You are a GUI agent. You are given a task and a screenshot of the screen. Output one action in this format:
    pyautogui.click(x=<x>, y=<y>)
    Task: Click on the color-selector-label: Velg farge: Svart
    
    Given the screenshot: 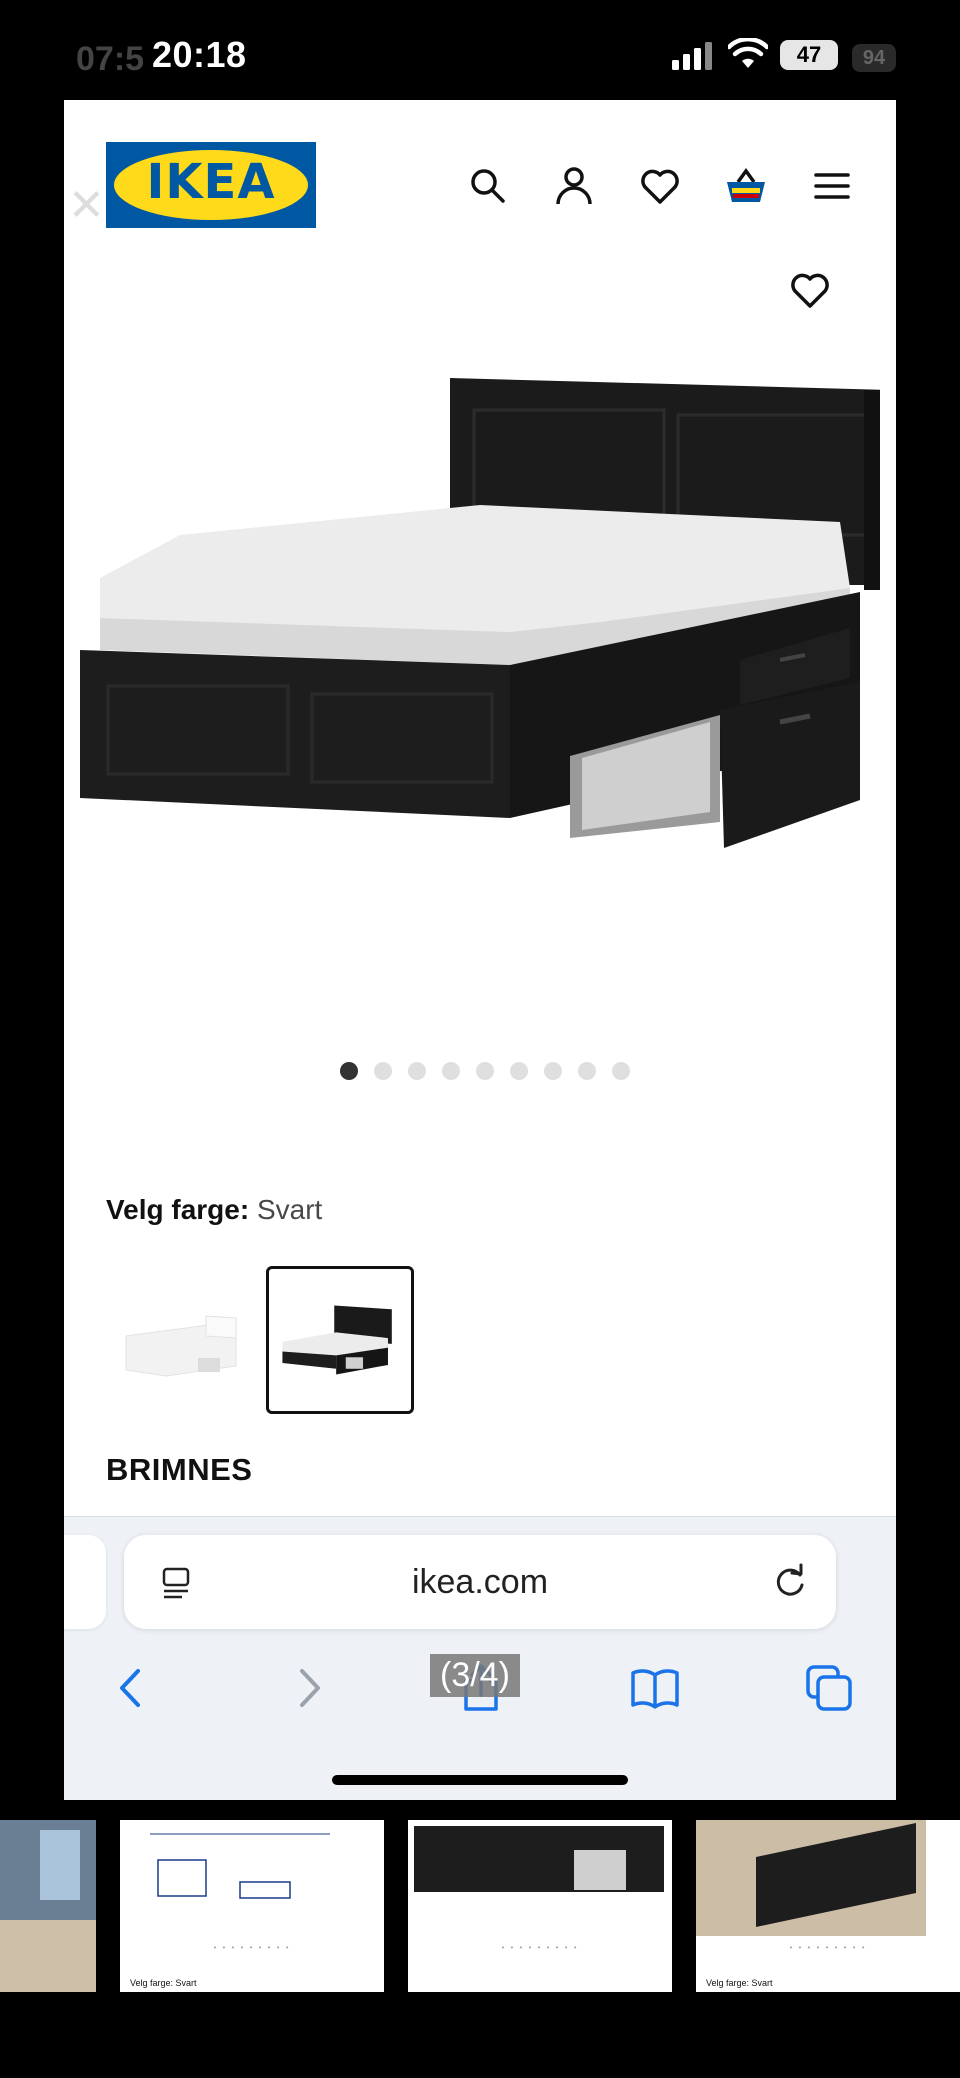 What is the action you would take?
    pyautogui.click(x=214, y=1210)
    